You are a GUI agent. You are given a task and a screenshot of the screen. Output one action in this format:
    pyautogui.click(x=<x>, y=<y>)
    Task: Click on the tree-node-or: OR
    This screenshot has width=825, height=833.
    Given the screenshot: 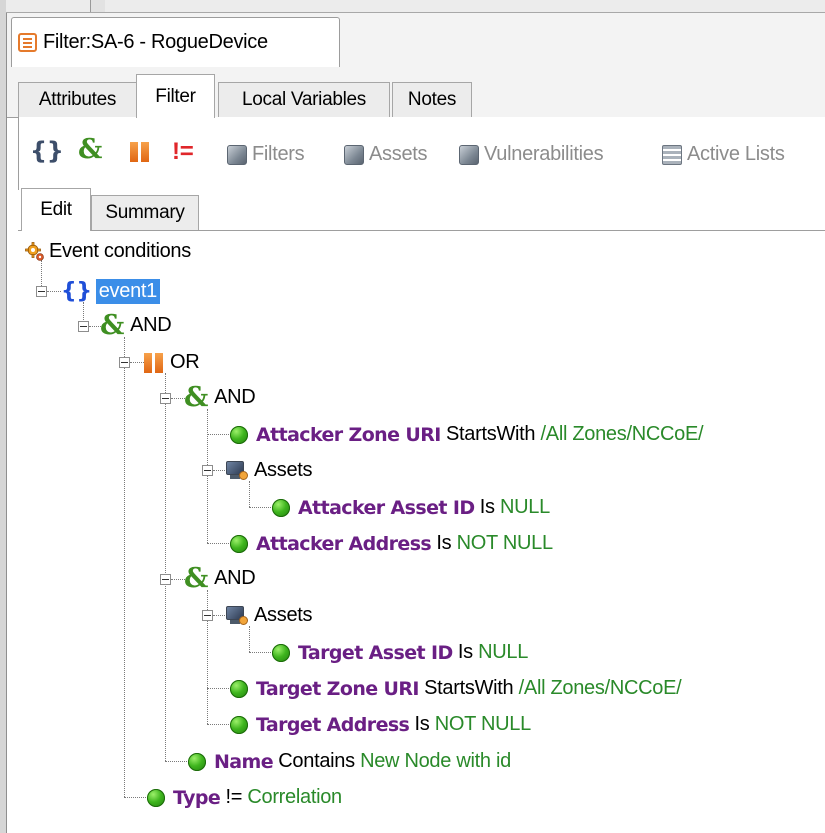 What is the action you would take?
    pyautogui.click(x=172, y=362)
    